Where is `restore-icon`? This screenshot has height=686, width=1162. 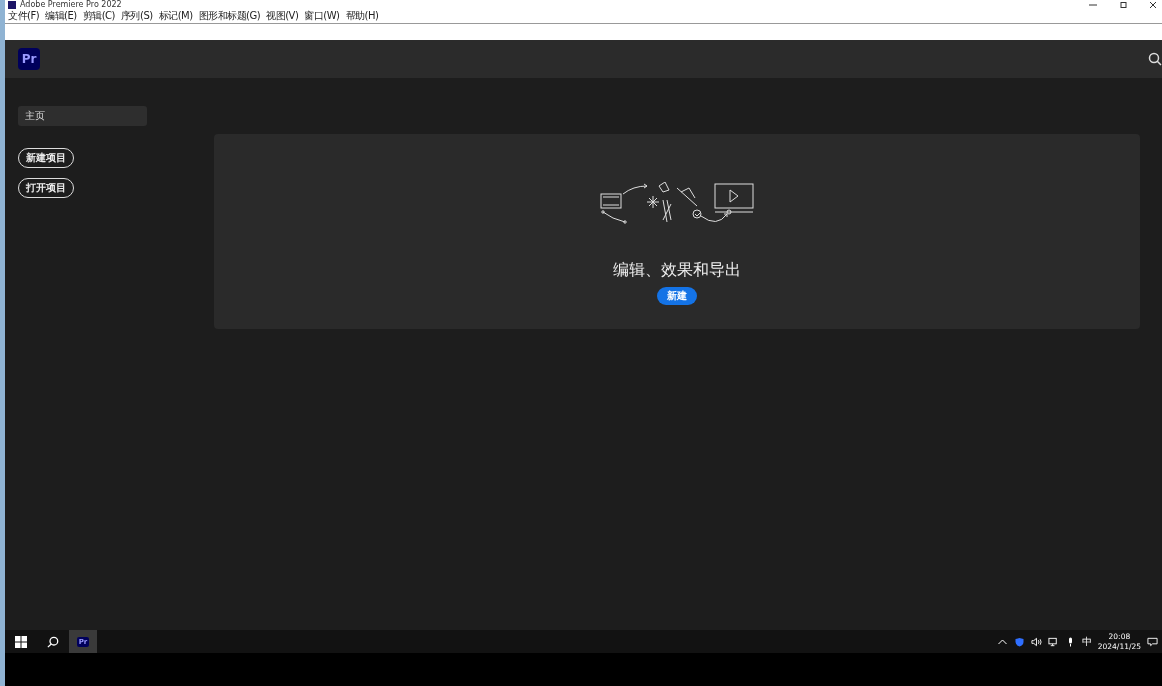 restore-icon is located at coordinates (1123, 4).